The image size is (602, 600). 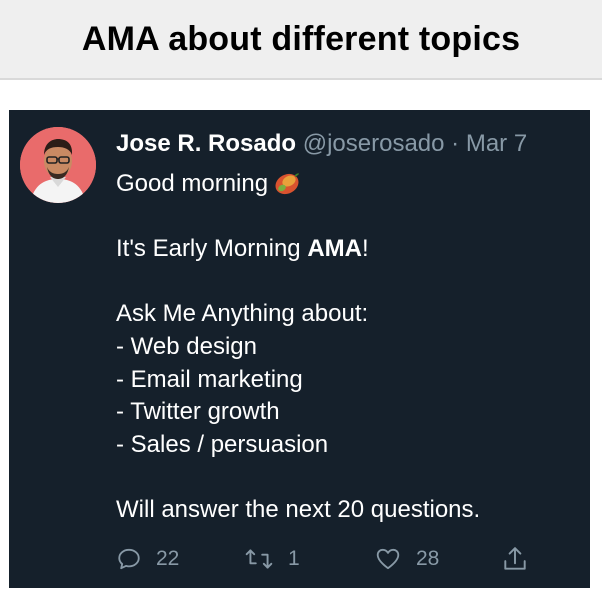 I want to click on share-button, so click(x=515, y=559).